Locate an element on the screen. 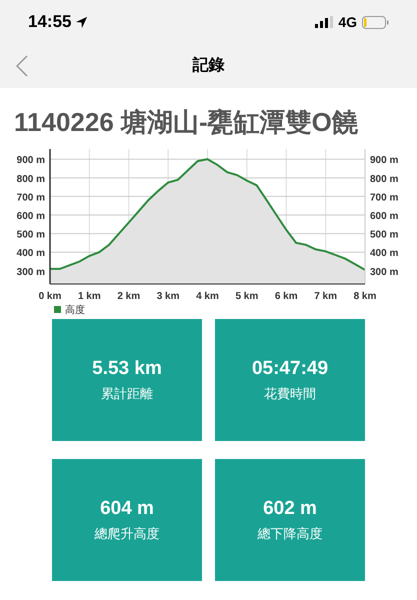 The width and height of the screenshot is (417, 600). route-title: 1140226 塘湖山-甕缸潭雙O饒 is located at coordinates (186, 122).